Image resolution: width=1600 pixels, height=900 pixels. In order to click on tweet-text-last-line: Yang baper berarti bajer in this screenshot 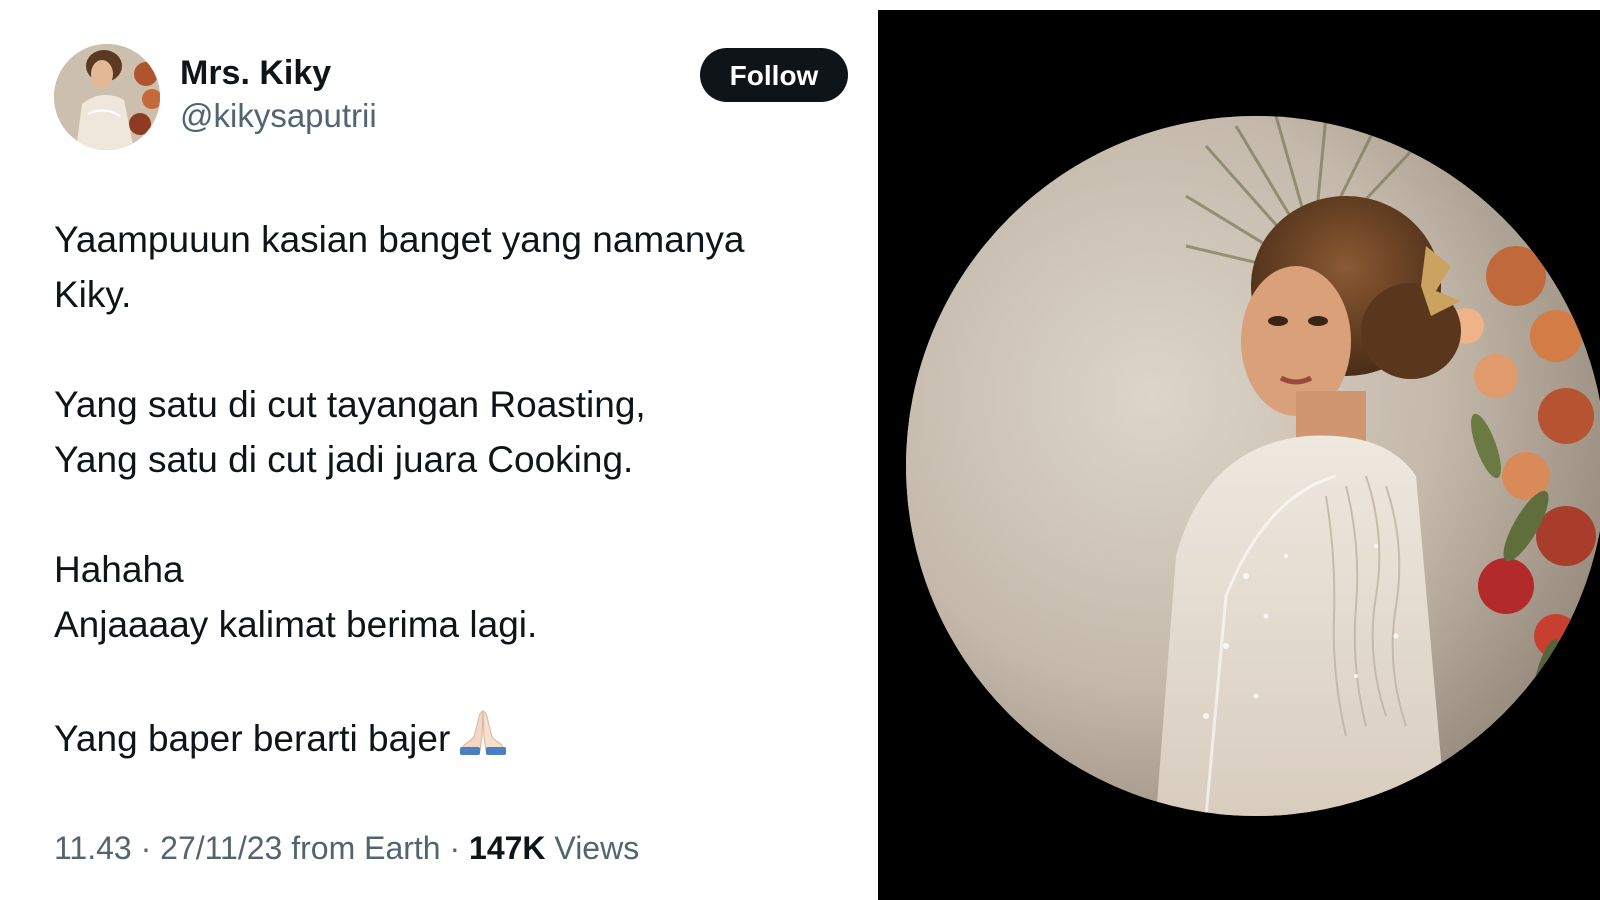, I will do `click(449, 736)`.